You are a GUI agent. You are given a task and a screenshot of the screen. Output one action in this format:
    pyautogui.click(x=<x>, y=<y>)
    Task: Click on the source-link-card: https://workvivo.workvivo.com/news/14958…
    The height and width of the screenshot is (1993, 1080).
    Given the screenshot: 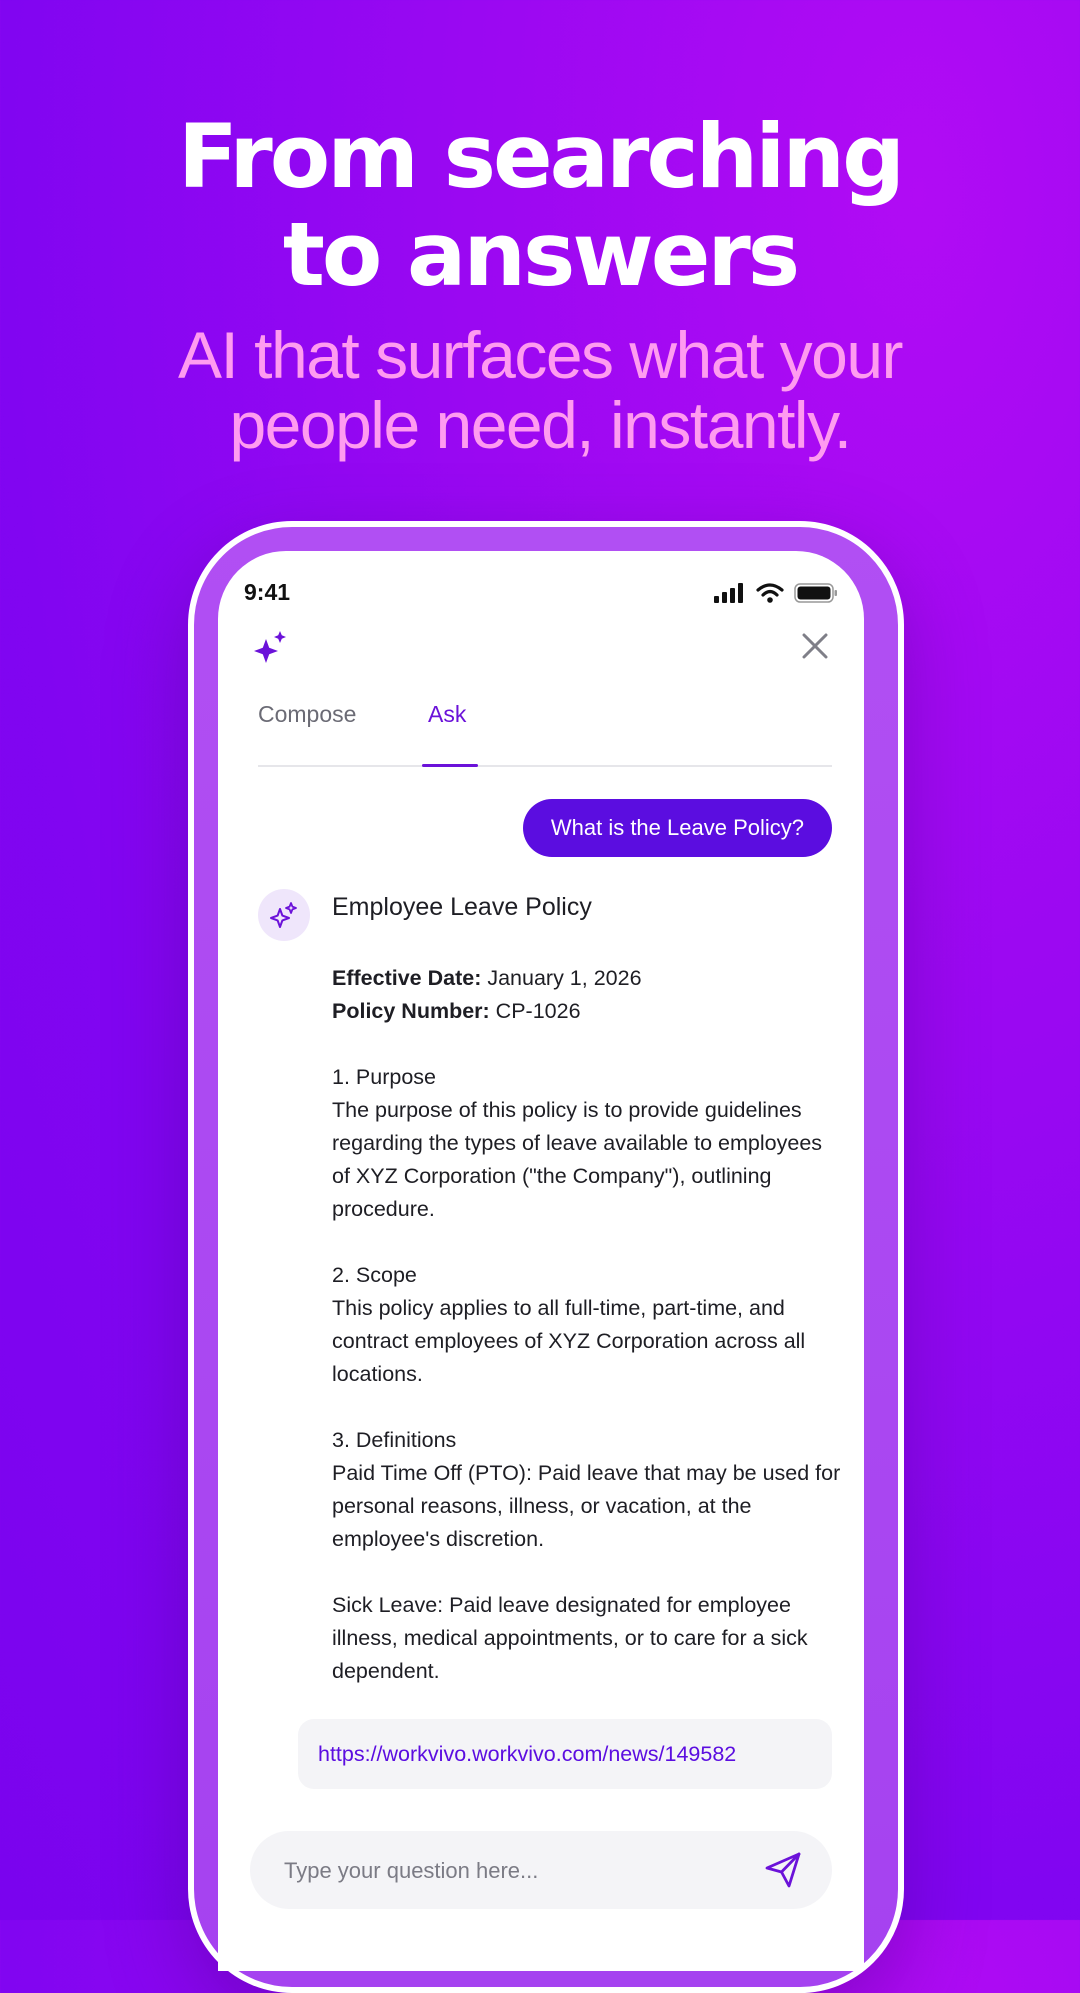 What is the action you would take?
    pyautogui.click(x=565, y=1754)
    